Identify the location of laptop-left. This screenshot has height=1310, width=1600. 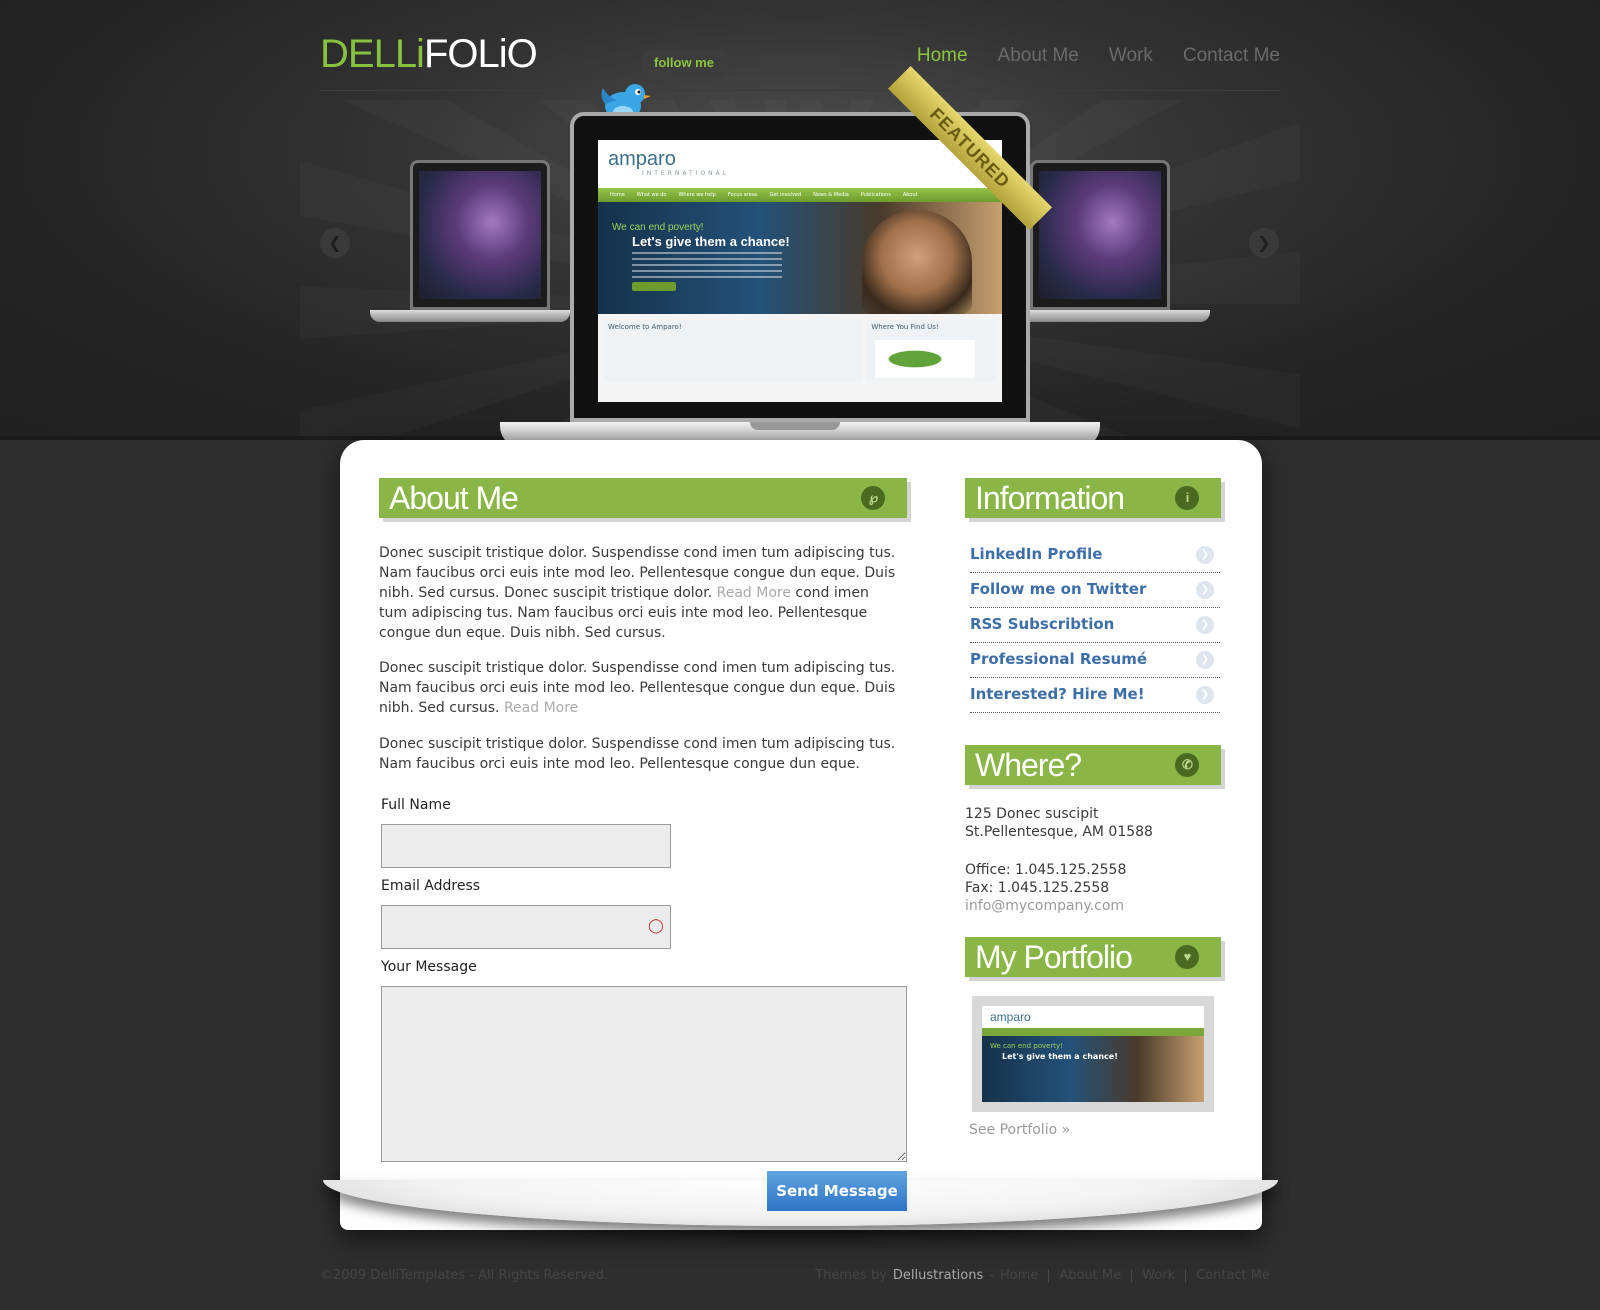
(470, 245).